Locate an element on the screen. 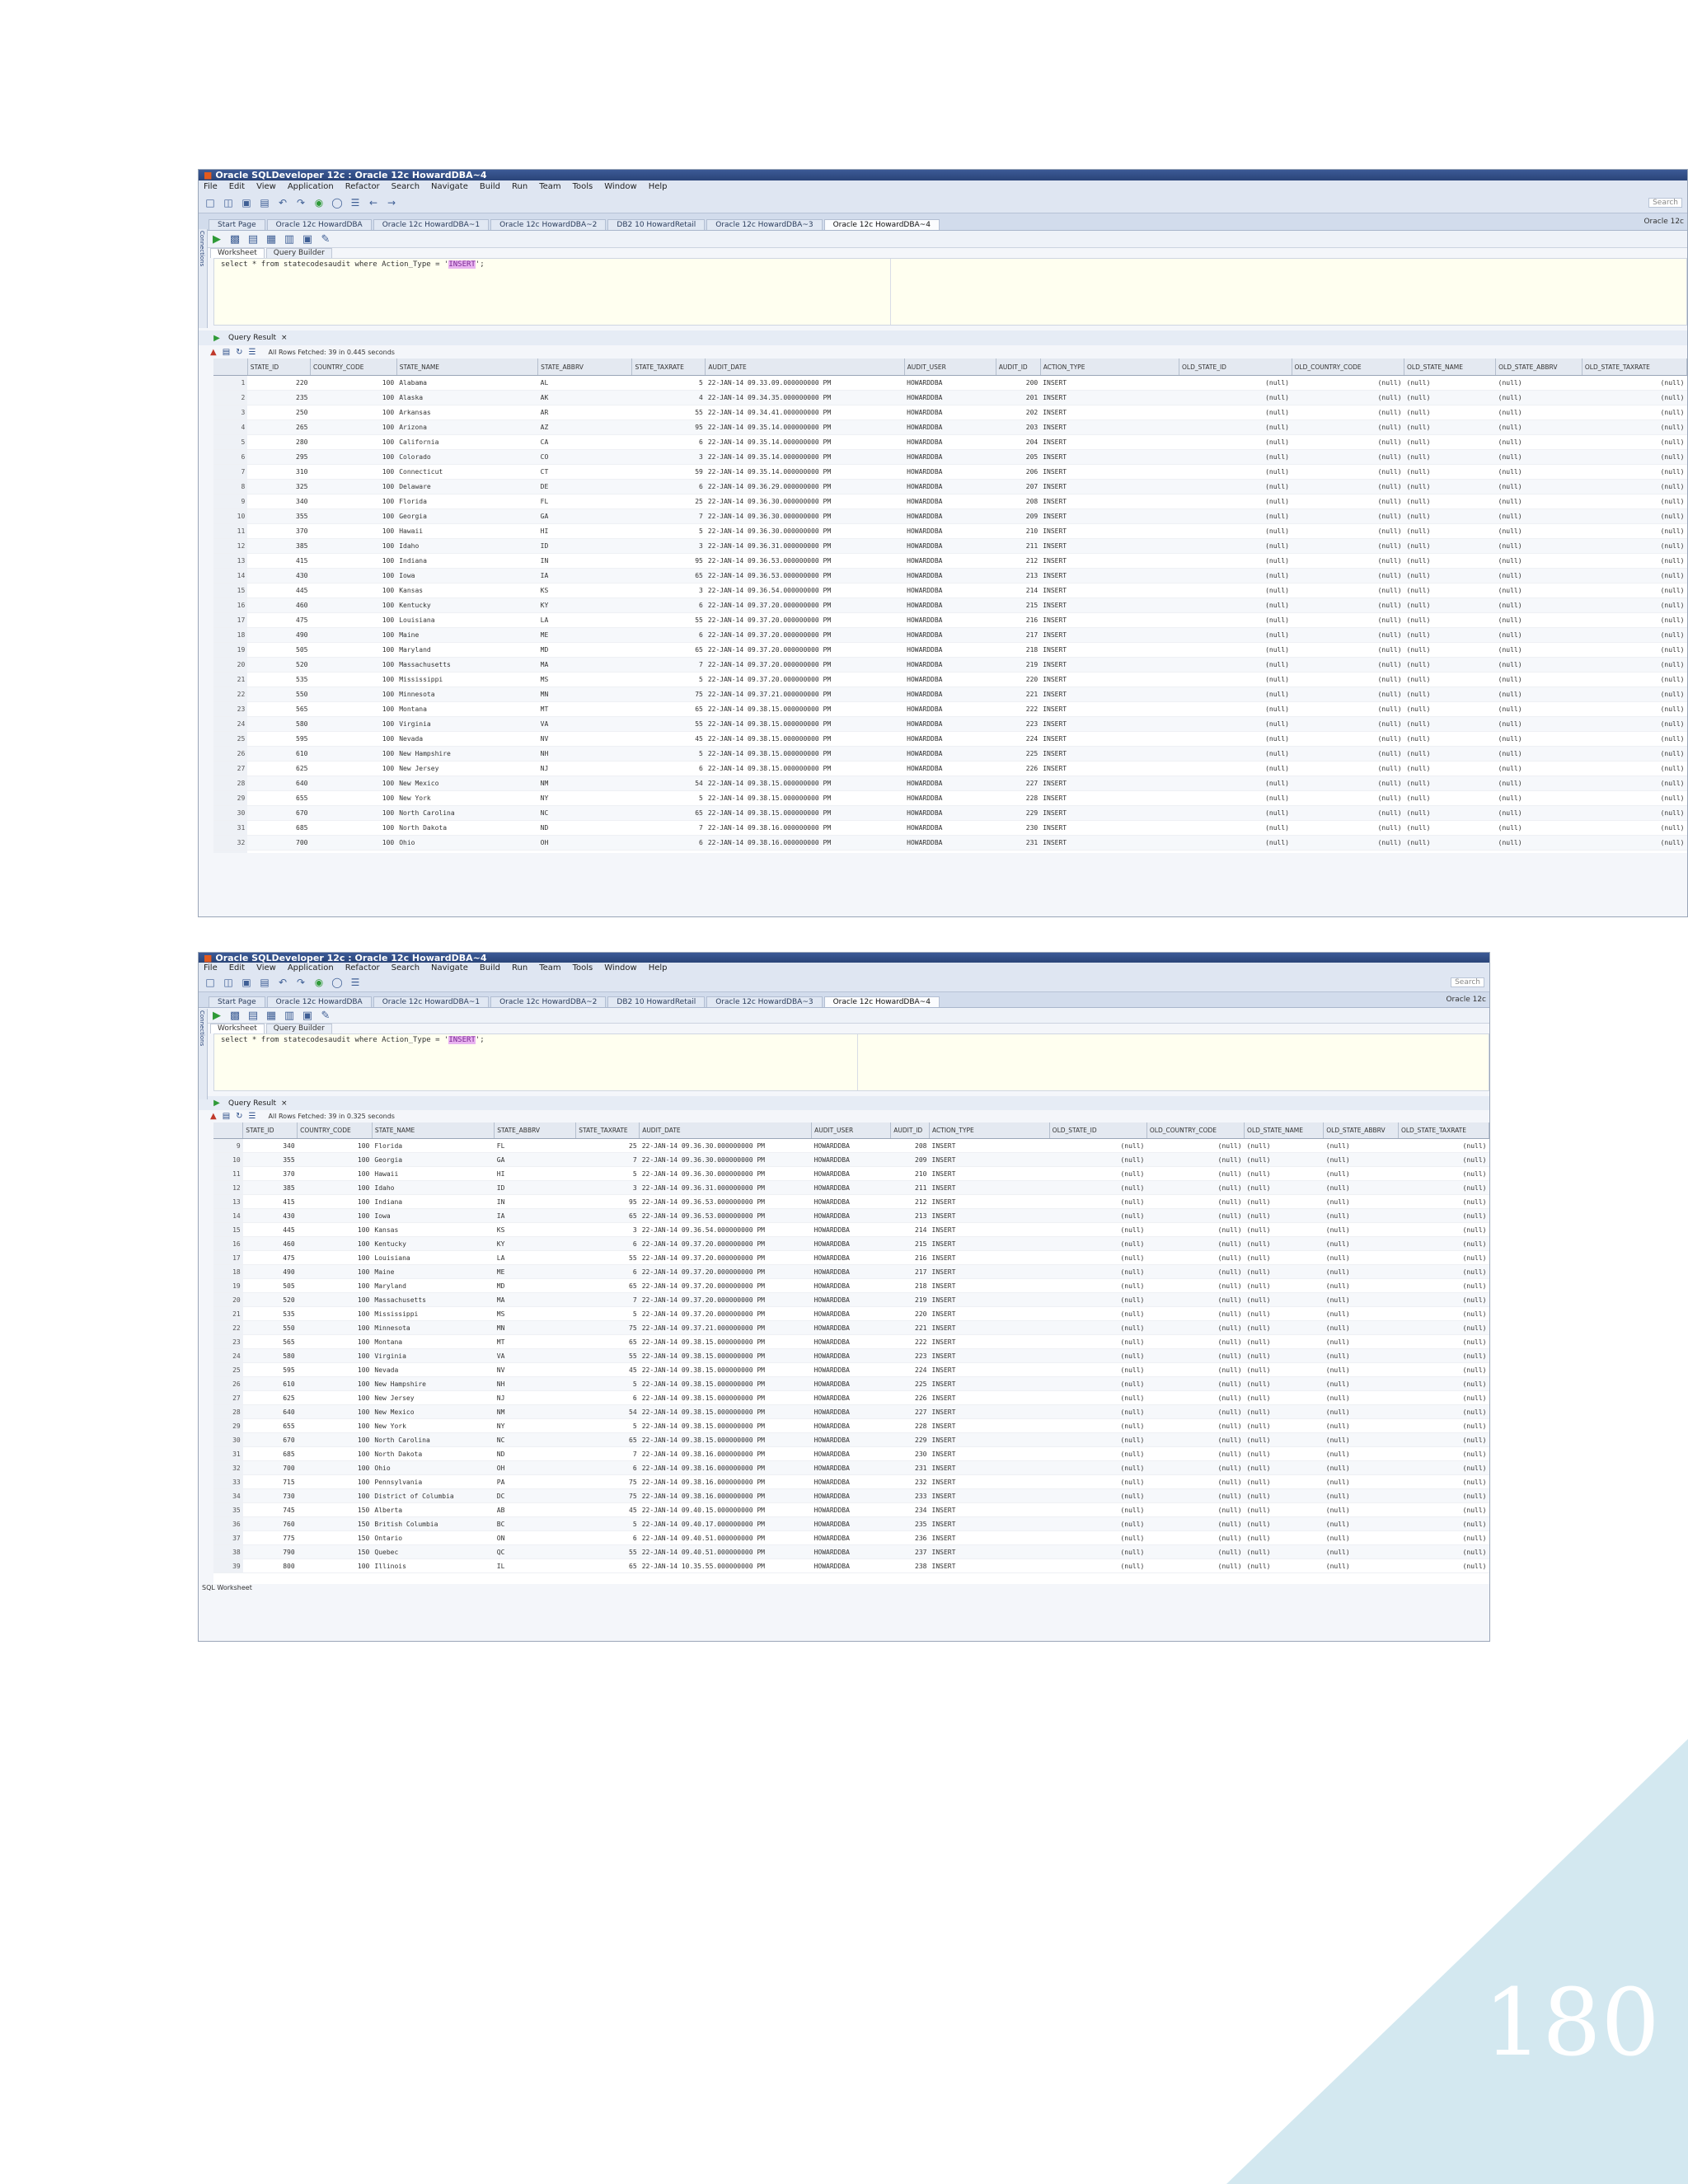  column-header: OLD_STATE_ID is located at coordinates (1098, 1130).